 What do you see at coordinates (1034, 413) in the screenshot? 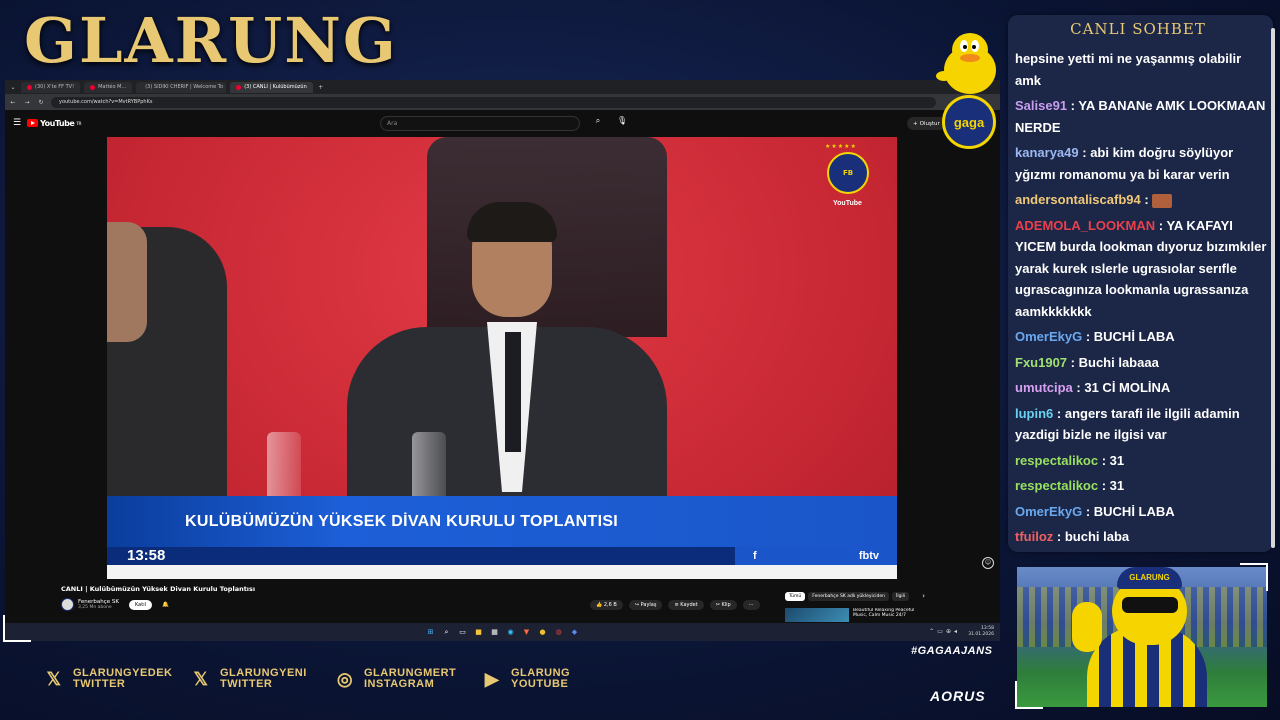
I see `chat-username: lupin6` at bounding box center [1034, 413].